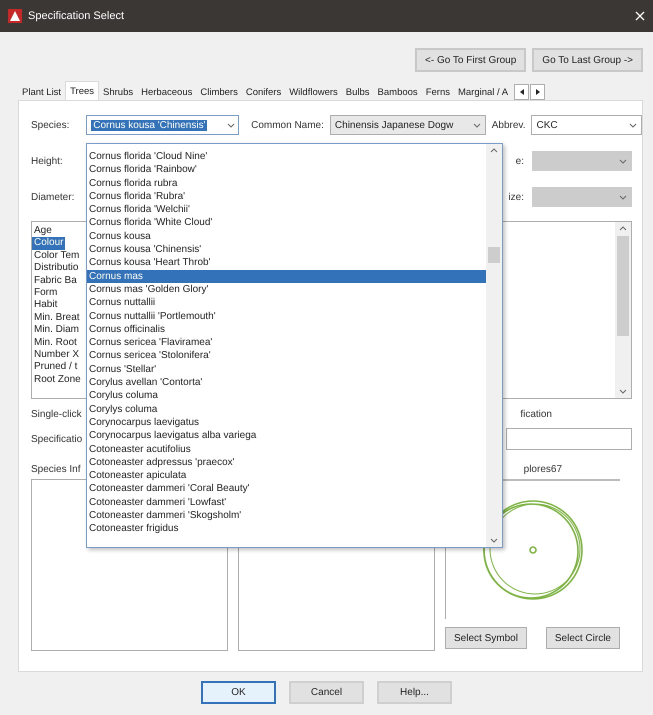  I want to click on tab: Herbaceous, so click(166, 92).